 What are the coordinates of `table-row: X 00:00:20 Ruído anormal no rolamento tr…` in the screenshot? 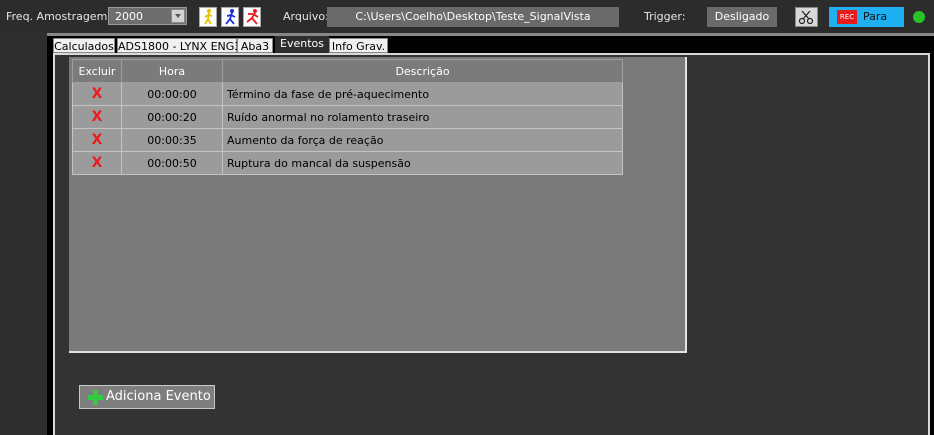 It's located at (347, 117).